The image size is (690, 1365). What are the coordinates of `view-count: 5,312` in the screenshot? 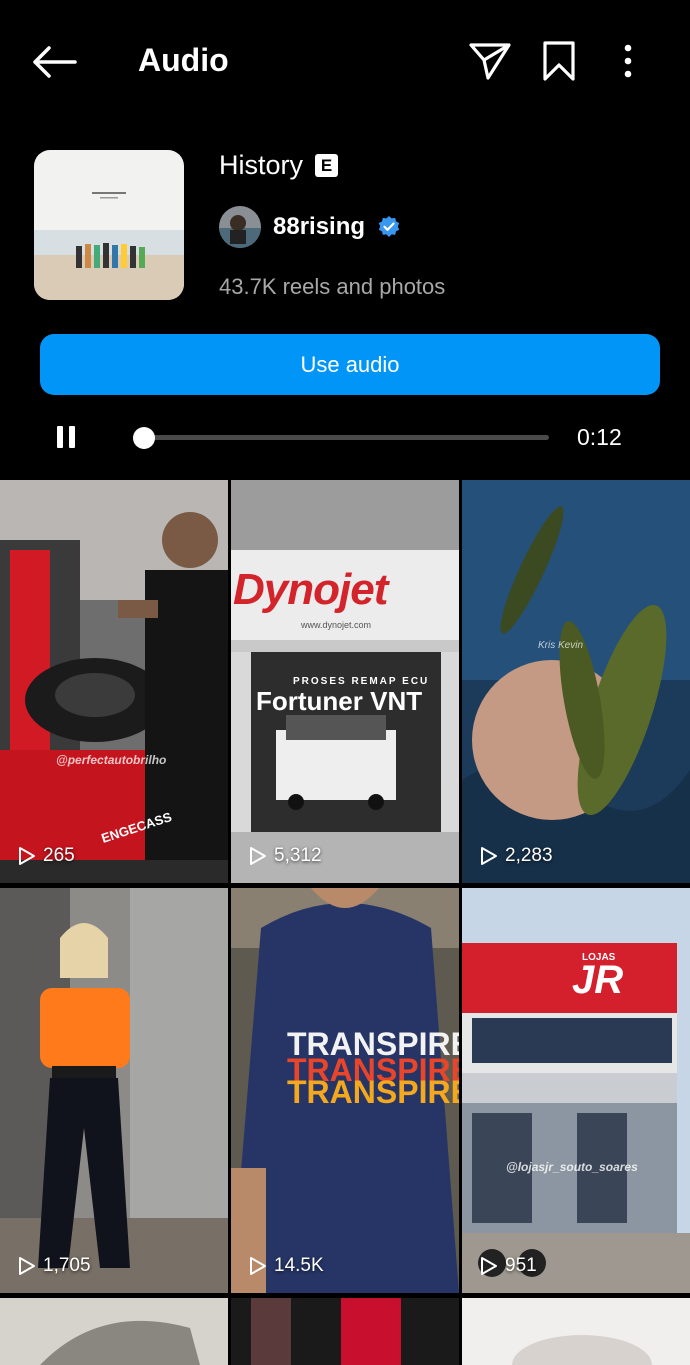 It's located at (285, 856).